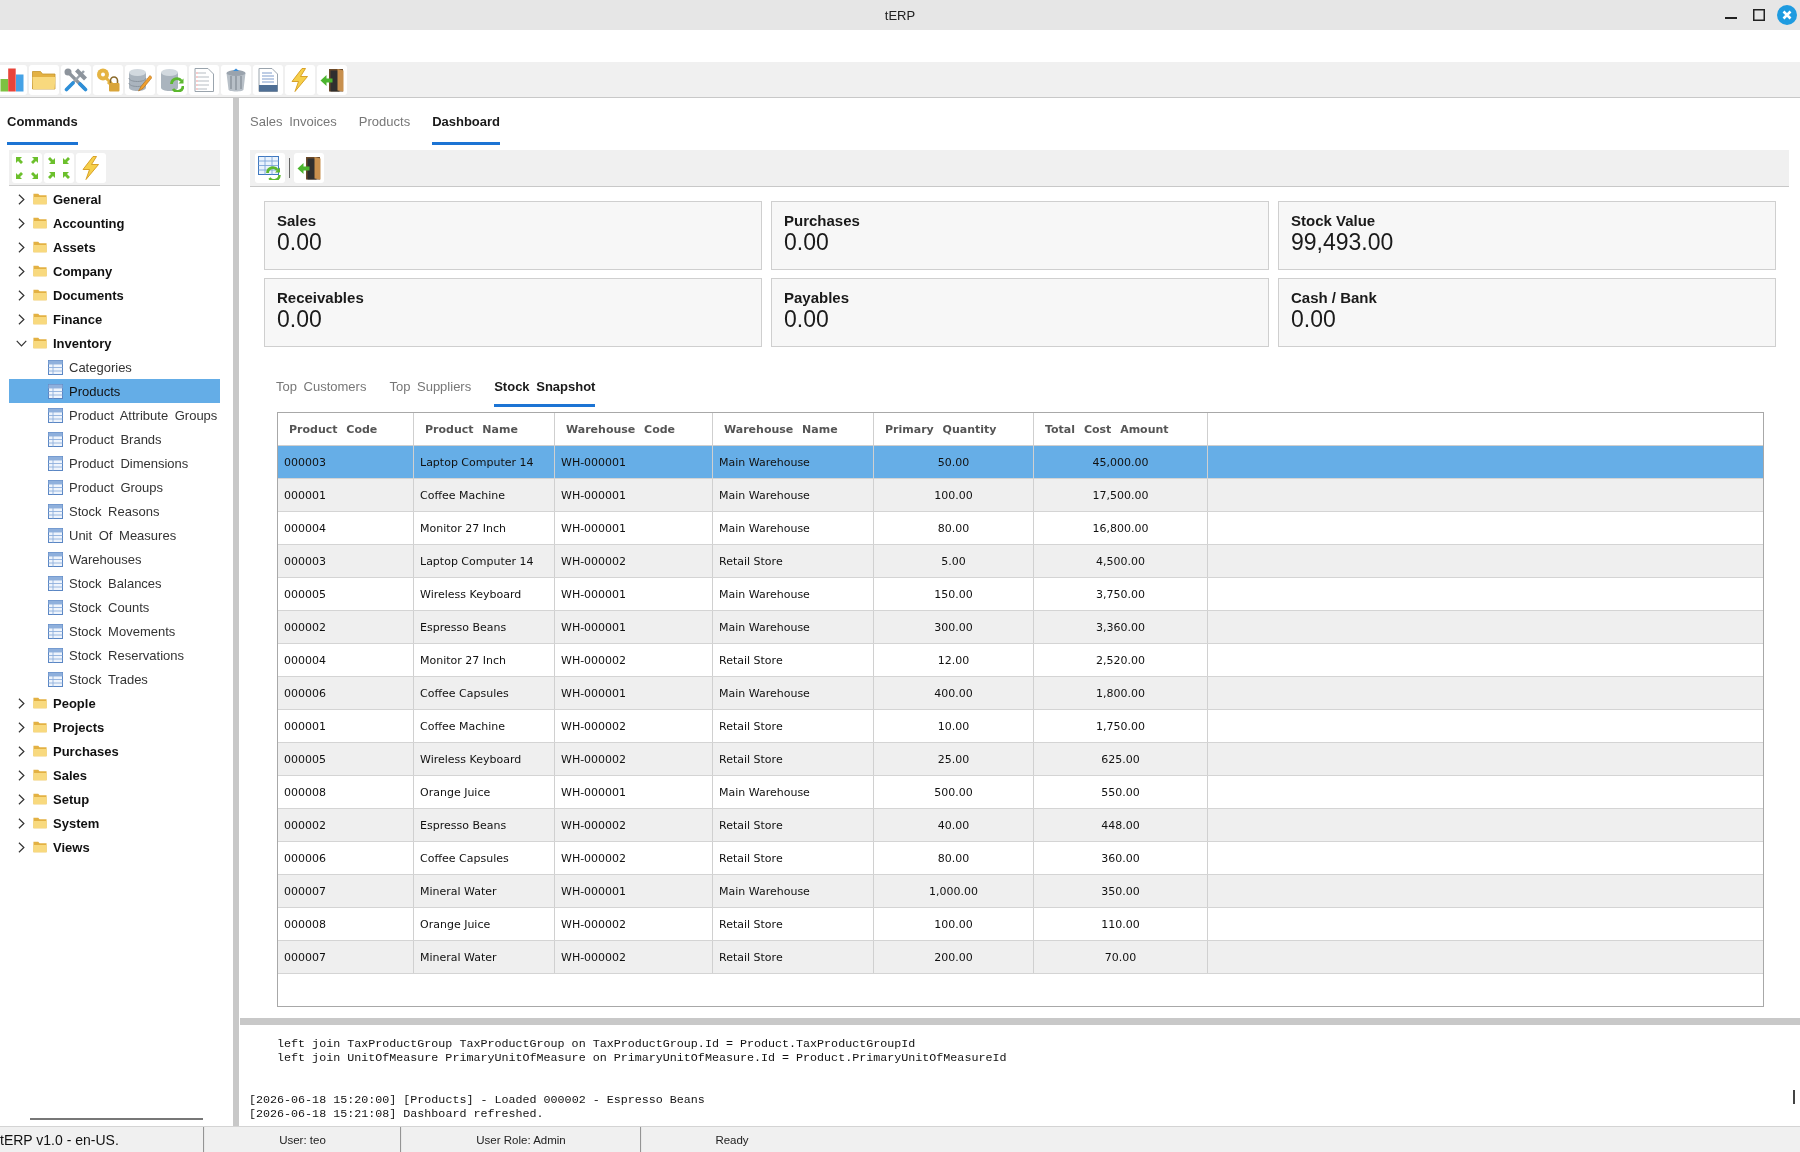  I want to click on exit-door-icon, so click(309, 168).